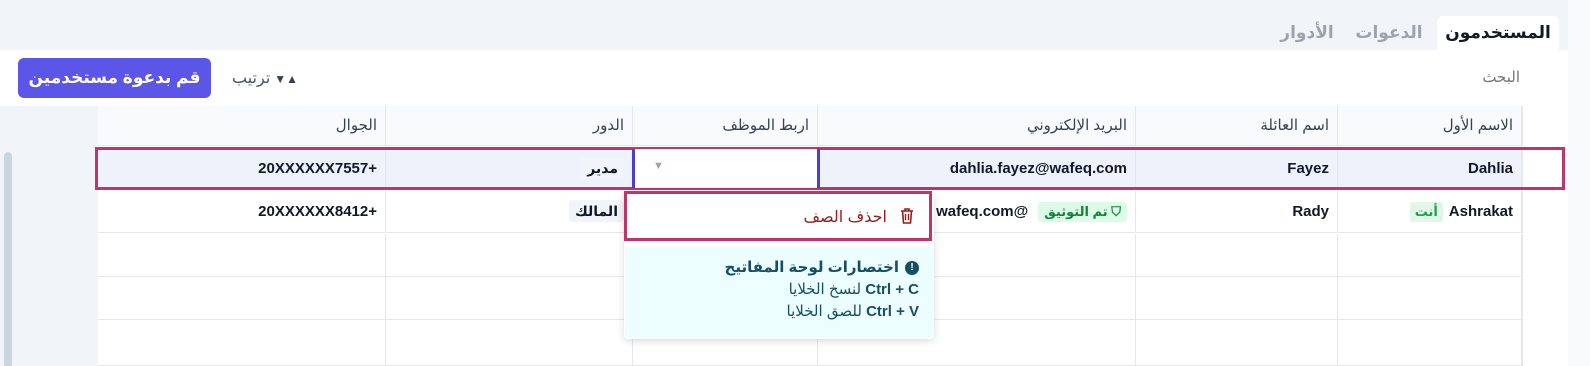 The height and width of the screenshot is (366, 1590). What do you see at coordinates (982, 211) in the screenshot?
I see `email-text: @wafeq.com` at bounding box center [982, 211].